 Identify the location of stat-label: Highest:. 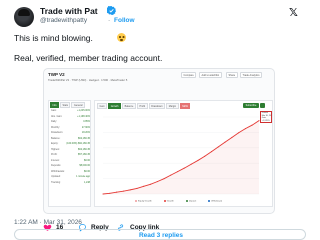
(55, 149).